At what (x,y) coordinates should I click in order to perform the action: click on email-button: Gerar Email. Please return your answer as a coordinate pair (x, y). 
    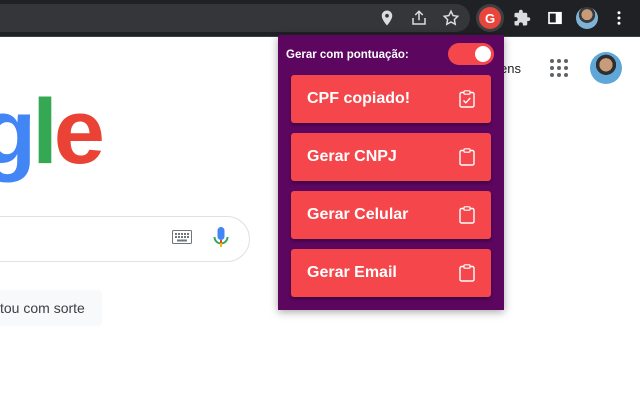
    Looking at the image, I should click on (391, 273).